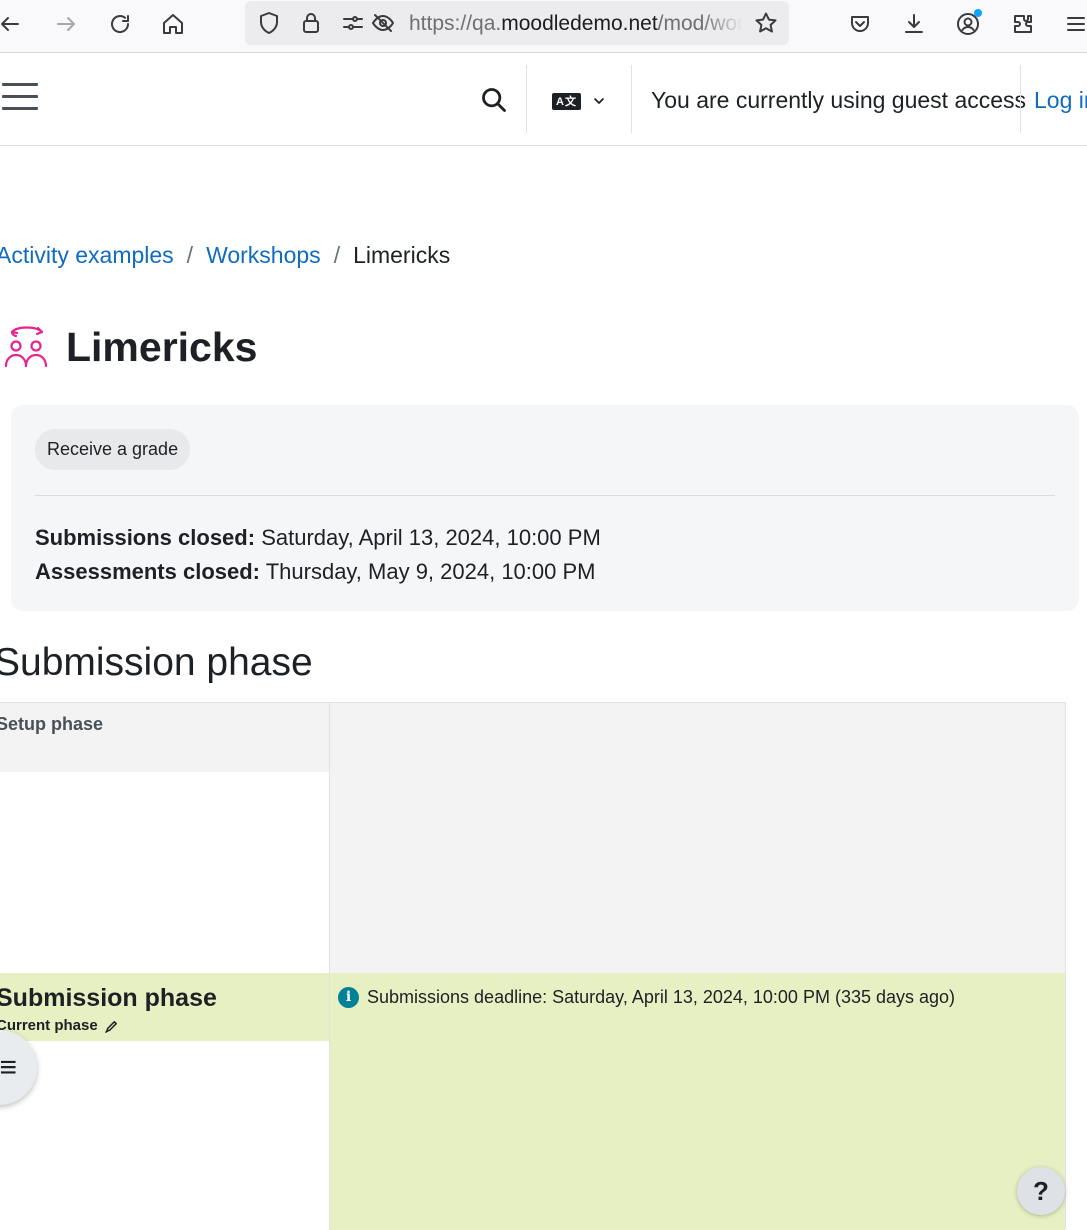 The width and height of the screenshot is (1087, 1230). I want to click on submission-phase-title: Submission phase, so click(108, 998).